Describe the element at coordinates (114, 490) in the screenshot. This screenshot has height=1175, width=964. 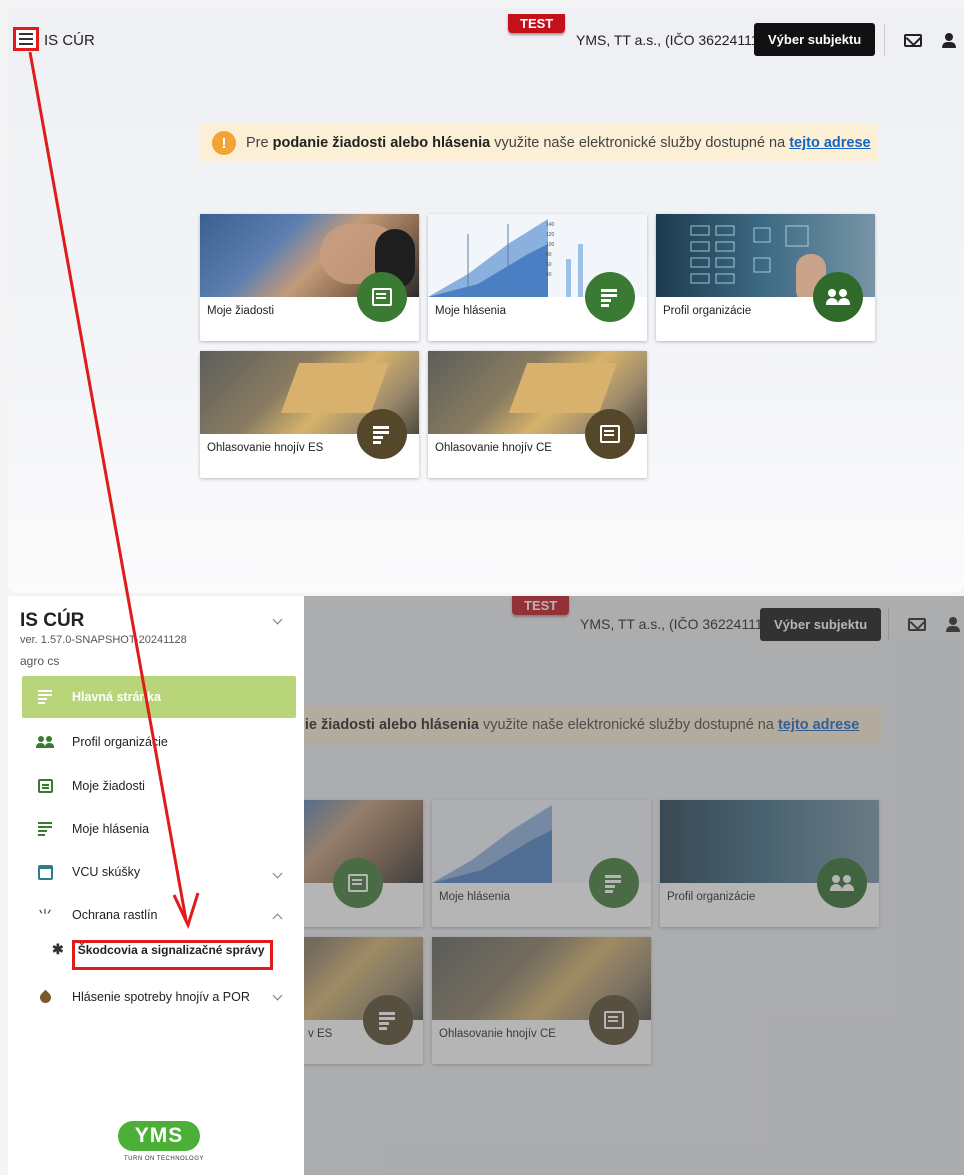
I see `annotation-arrow` at that location.